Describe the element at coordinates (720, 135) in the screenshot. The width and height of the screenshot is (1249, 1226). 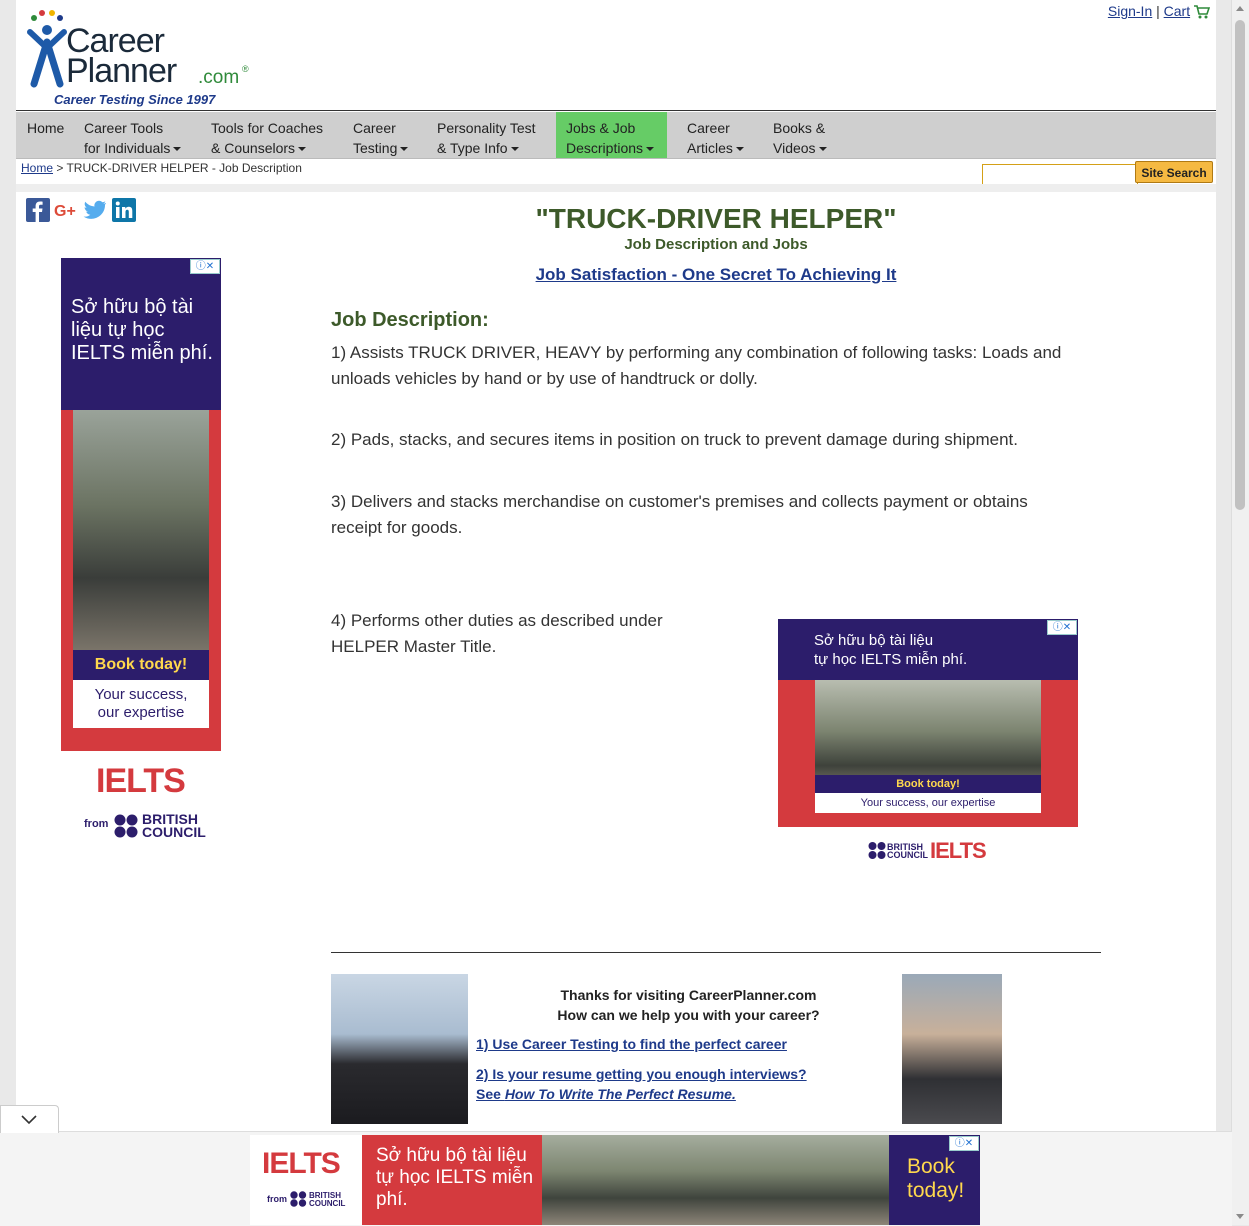
I see `nav-item-career-articles: Career Articles` at that location.